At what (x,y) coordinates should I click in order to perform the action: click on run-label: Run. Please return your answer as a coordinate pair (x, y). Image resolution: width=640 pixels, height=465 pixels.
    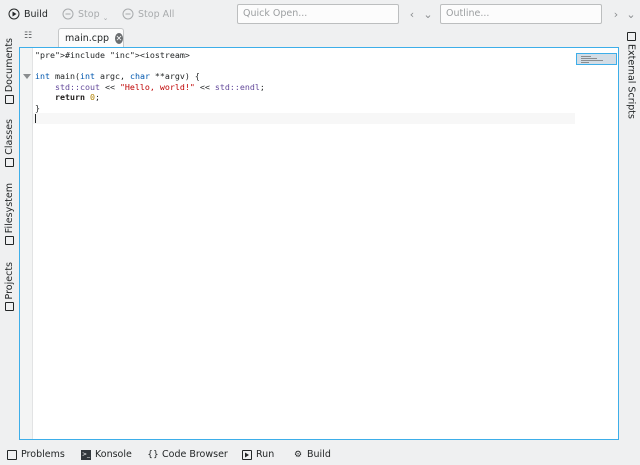
    Looking at the image, I should click on (265, 454).